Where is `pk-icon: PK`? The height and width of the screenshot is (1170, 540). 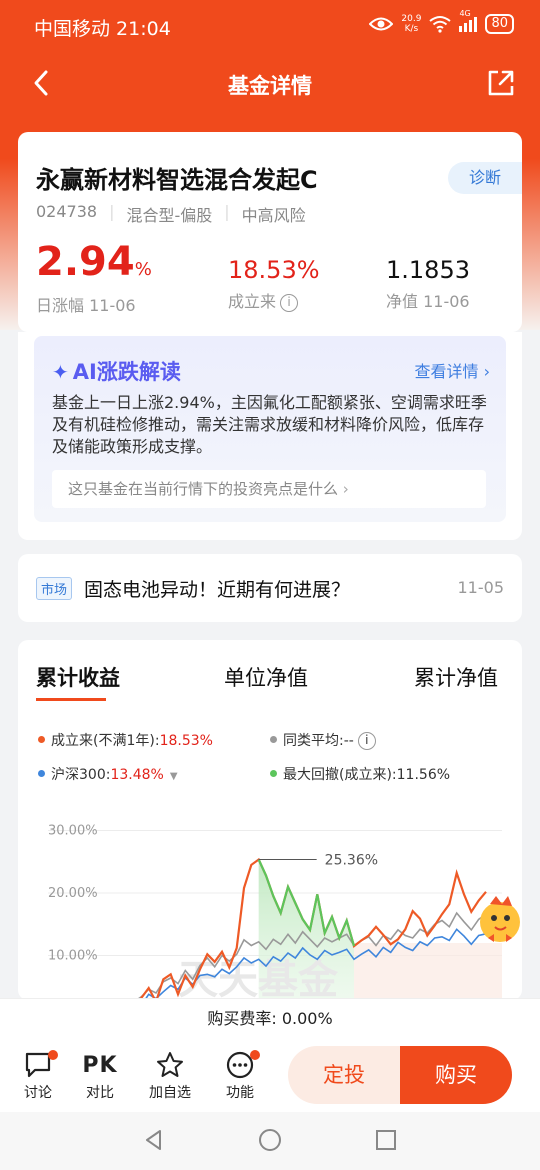 pk-icon: PK is located at coordinates (100, 1065).